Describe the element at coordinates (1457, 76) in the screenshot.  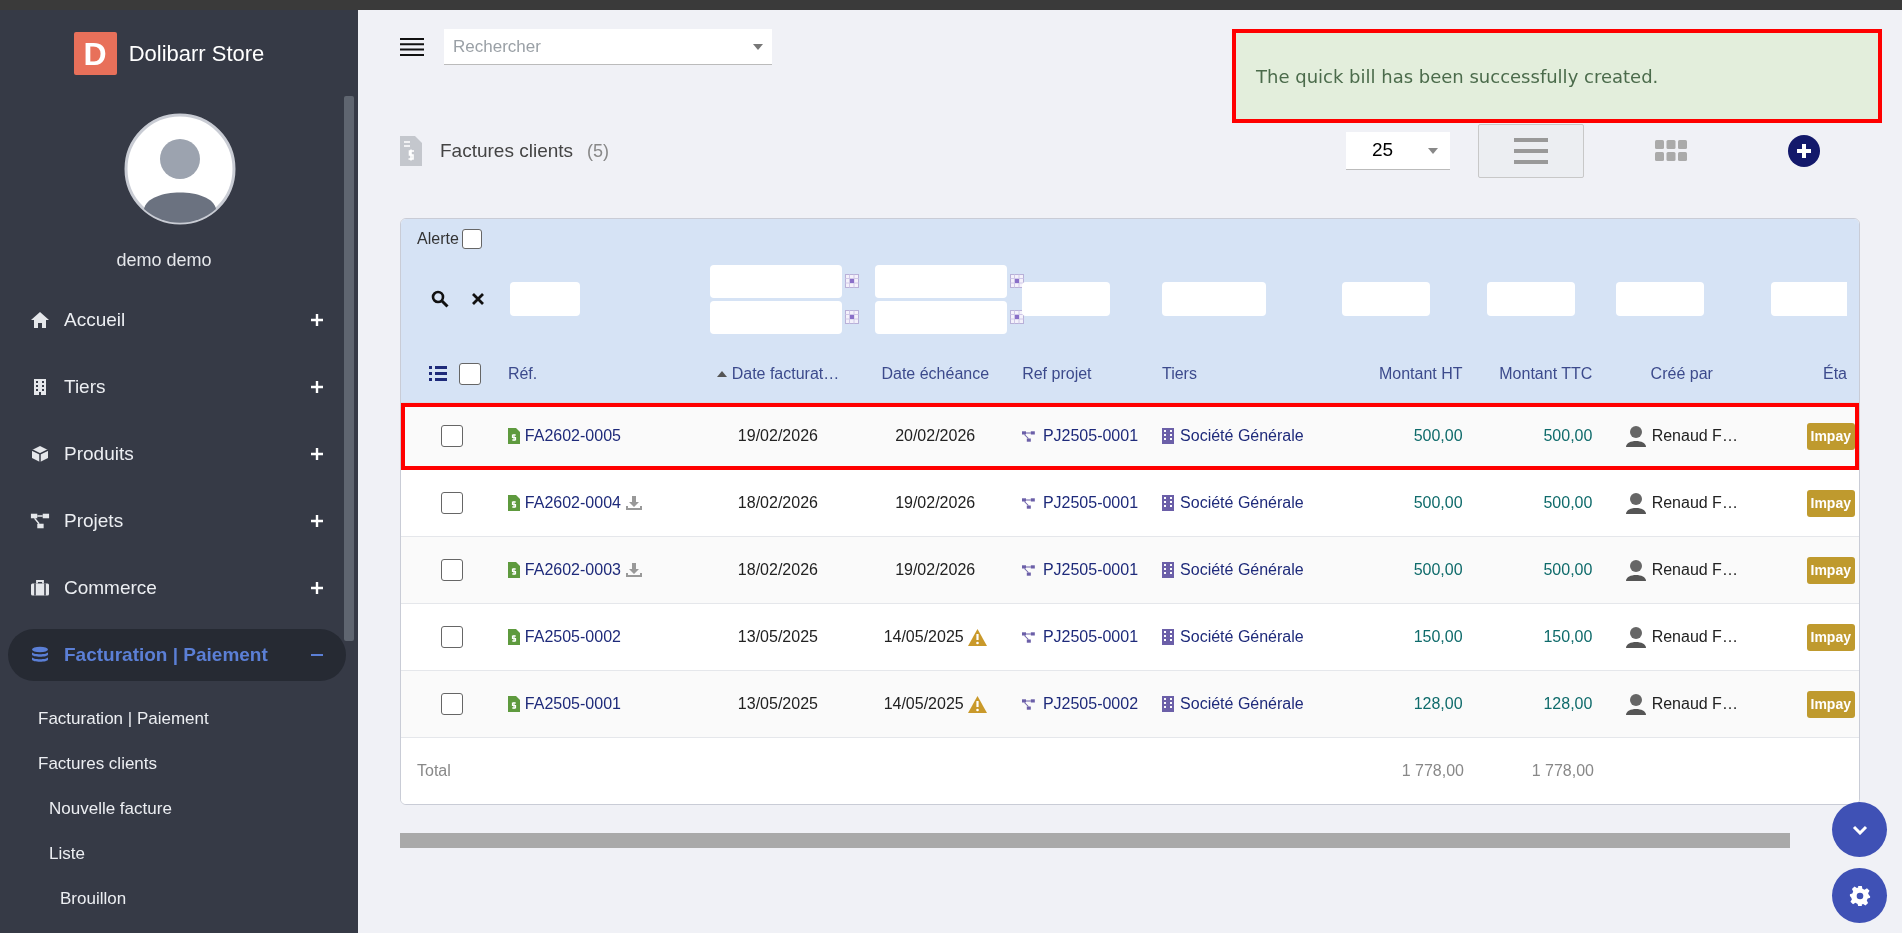
I see `notification-message: The quick bill has been successfully created.` at that location.